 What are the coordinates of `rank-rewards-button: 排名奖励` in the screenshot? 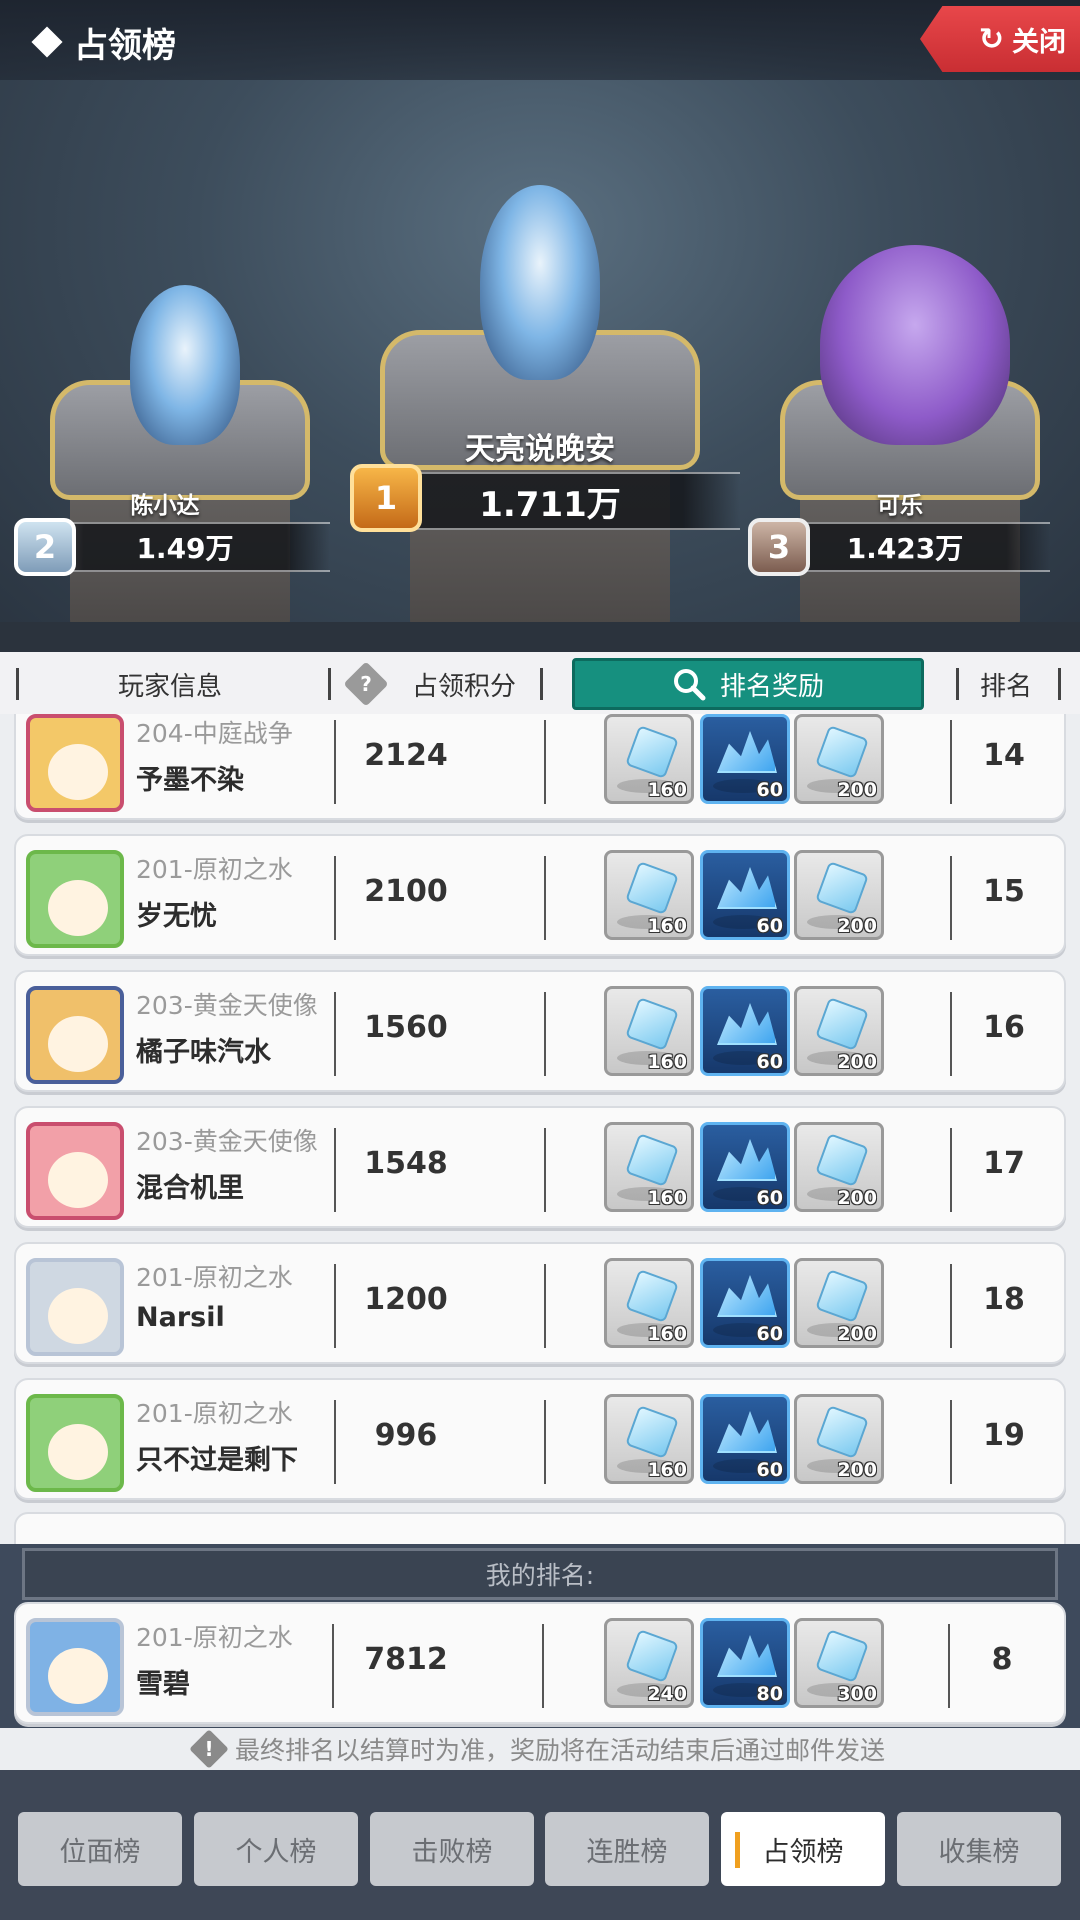 It's located at (748, 684).